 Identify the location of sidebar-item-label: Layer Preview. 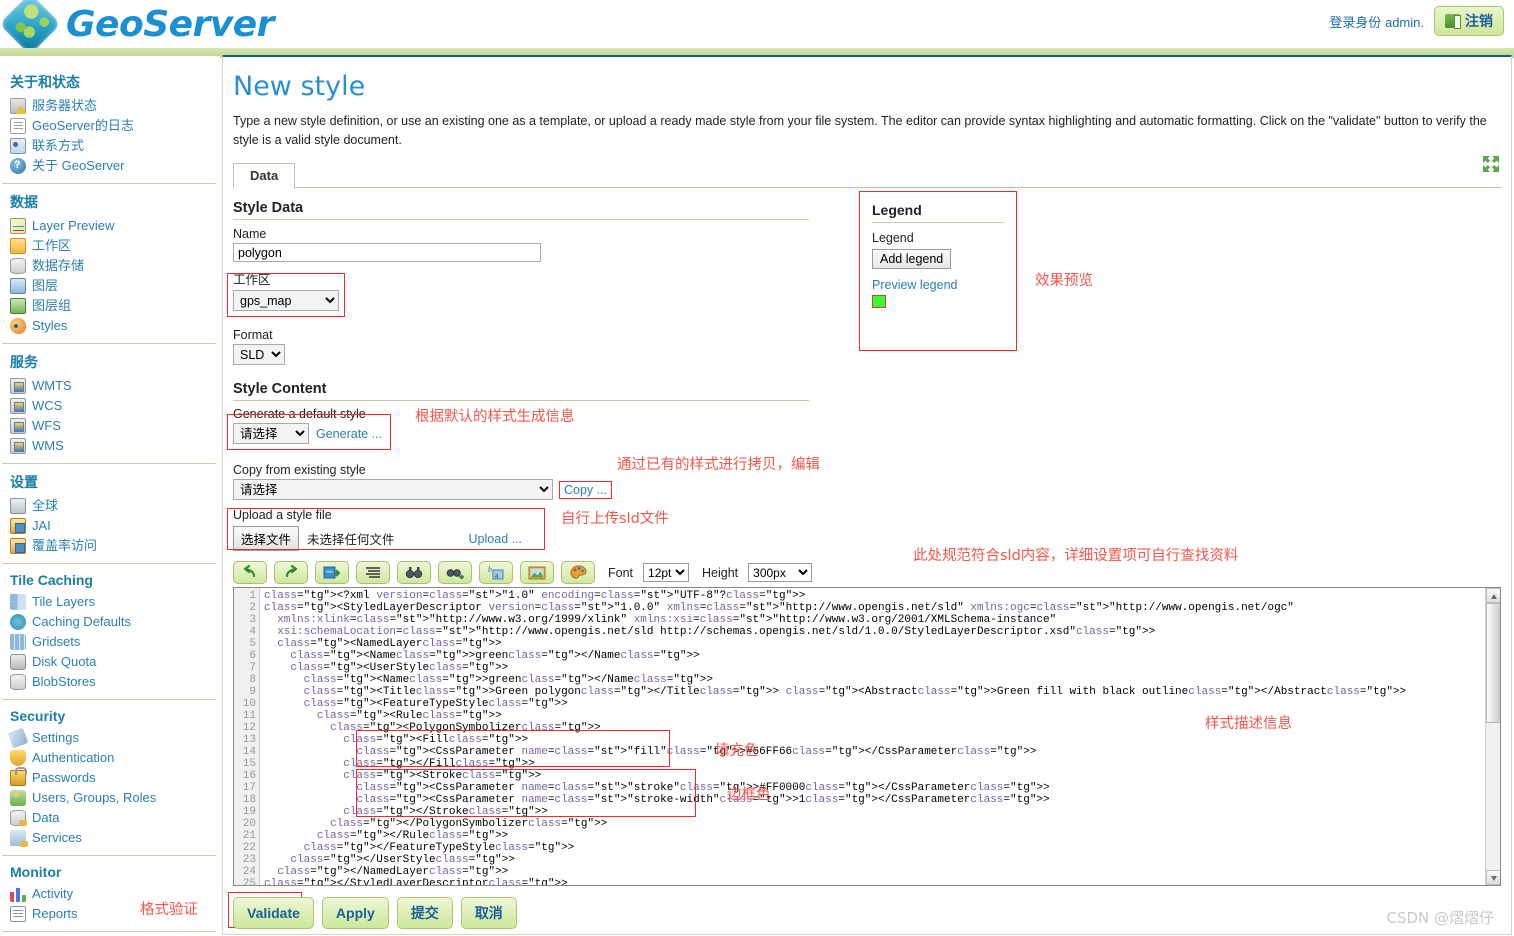
(73, 225).